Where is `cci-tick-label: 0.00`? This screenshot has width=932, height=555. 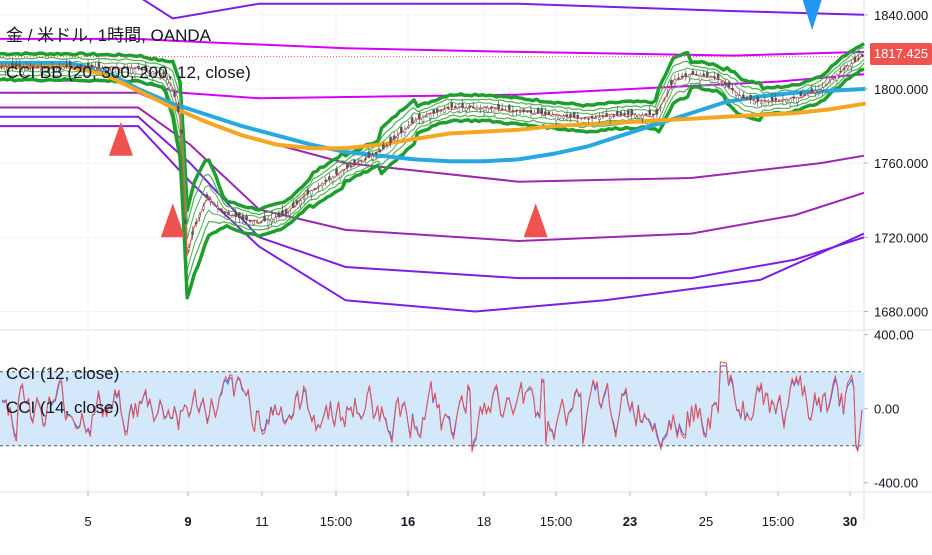
cci-tick-label: 0.00 is located at coordinates (886, 409).